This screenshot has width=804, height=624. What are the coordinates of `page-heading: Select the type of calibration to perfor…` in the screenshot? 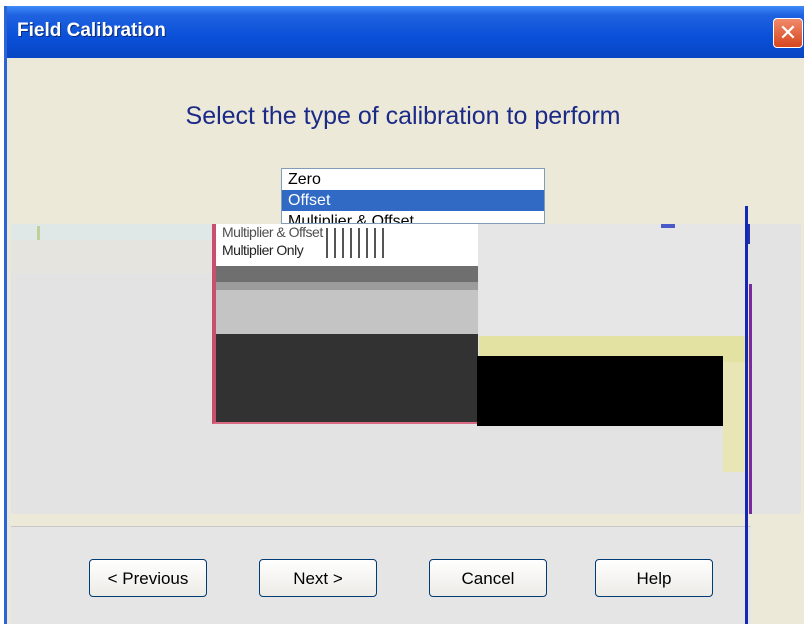 It's located at (403, 116).